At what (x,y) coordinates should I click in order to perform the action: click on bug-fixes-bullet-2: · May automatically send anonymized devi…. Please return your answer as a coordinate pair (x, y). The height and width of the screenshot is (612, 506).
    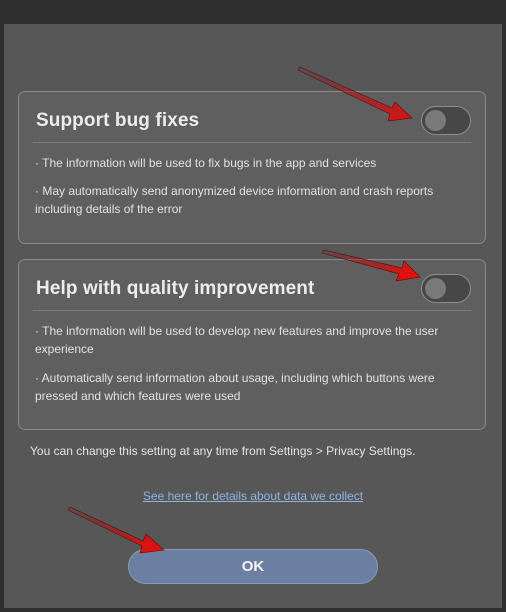
    Looking at the image, I should click on (234, 200).